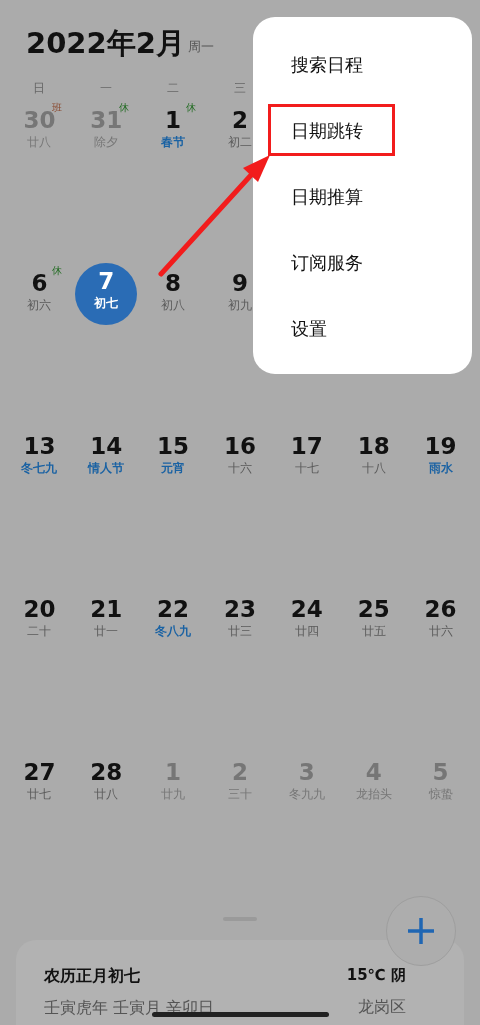 This screenshot has width=480, height=1025. What do you see at coordinates (240, 305) in the screenshot?
I see `lunar-day: 初九` at bounding box center [240, 305].